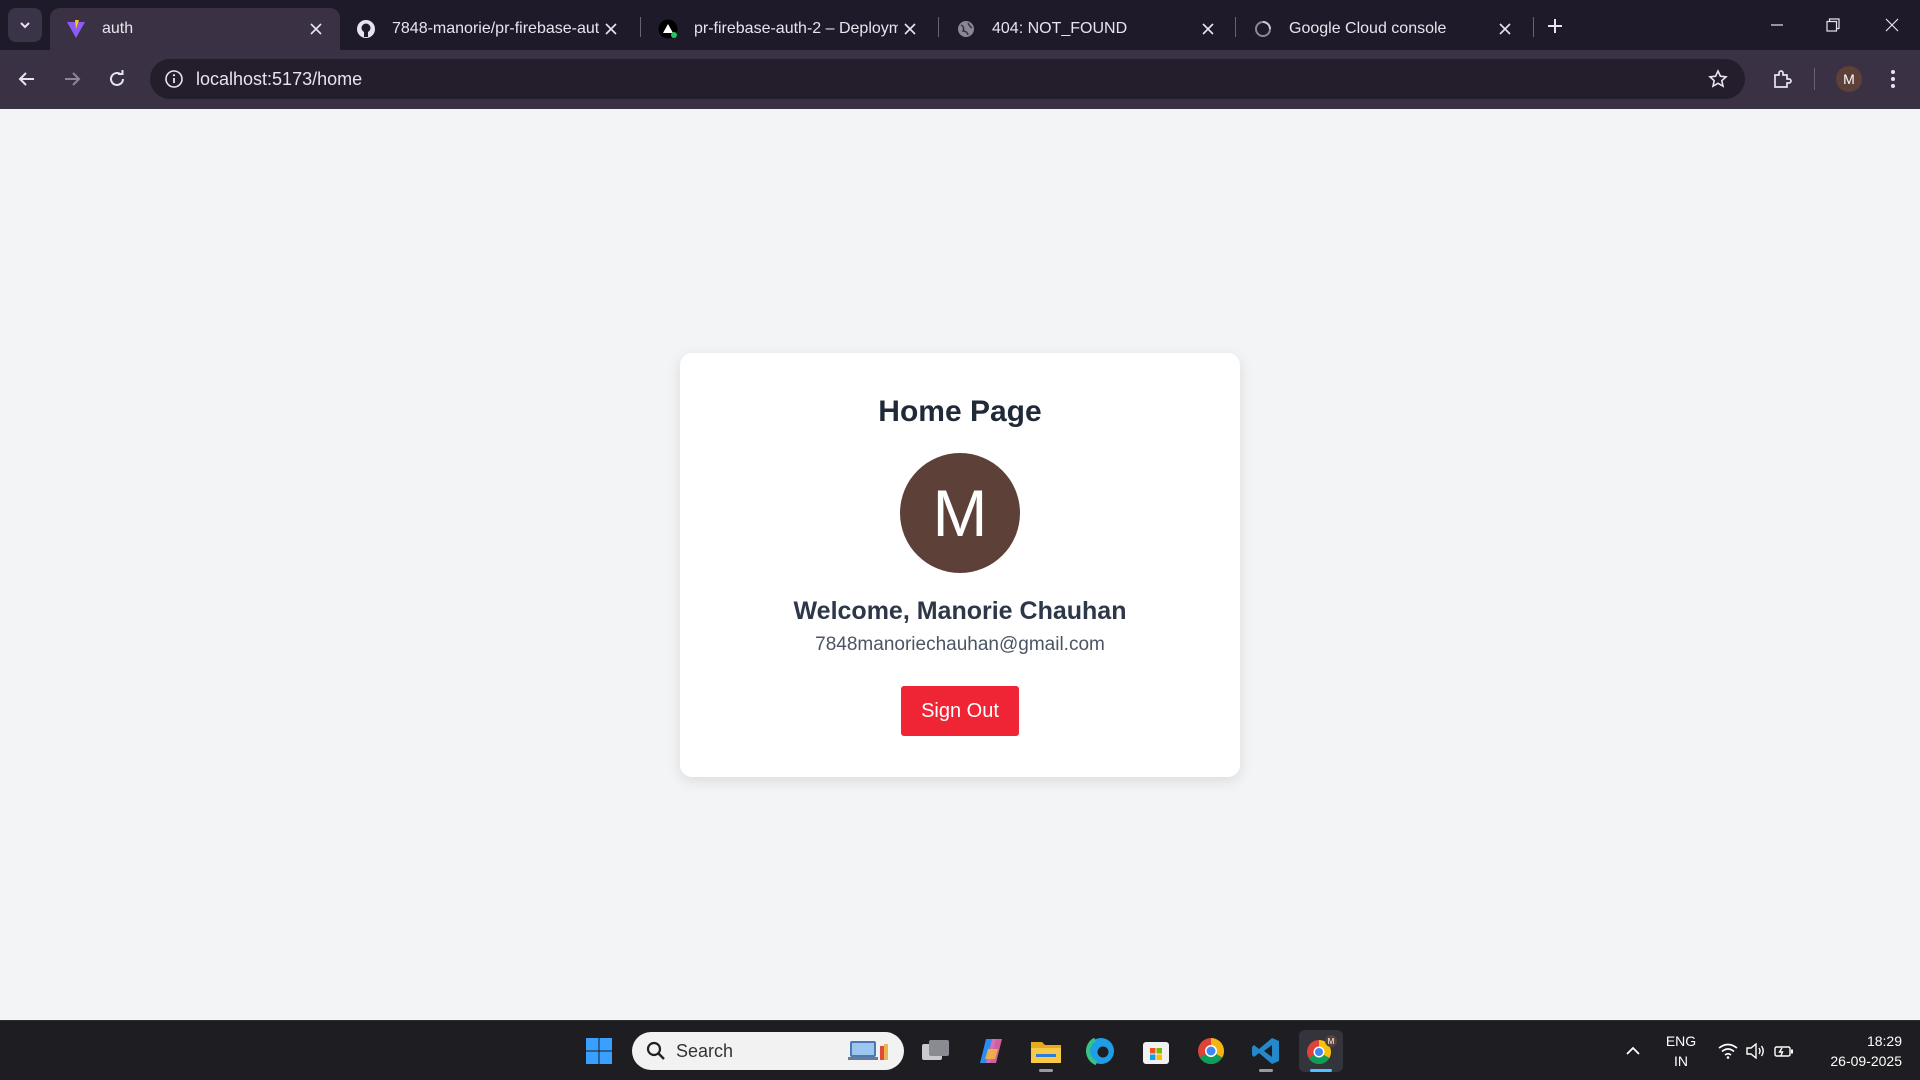  What do you see at coordinates (960, 611) in the screenshot?
I see `welcome-message: Welcome, Manorie Chauhan` at bounding box center [960, 611].